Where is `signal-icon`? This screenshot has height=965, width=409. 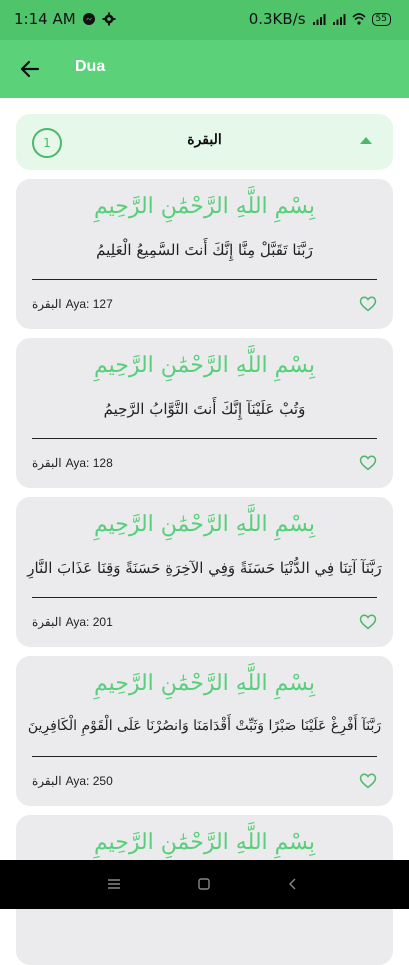 signal-icon is located at coordinates (319, 19).